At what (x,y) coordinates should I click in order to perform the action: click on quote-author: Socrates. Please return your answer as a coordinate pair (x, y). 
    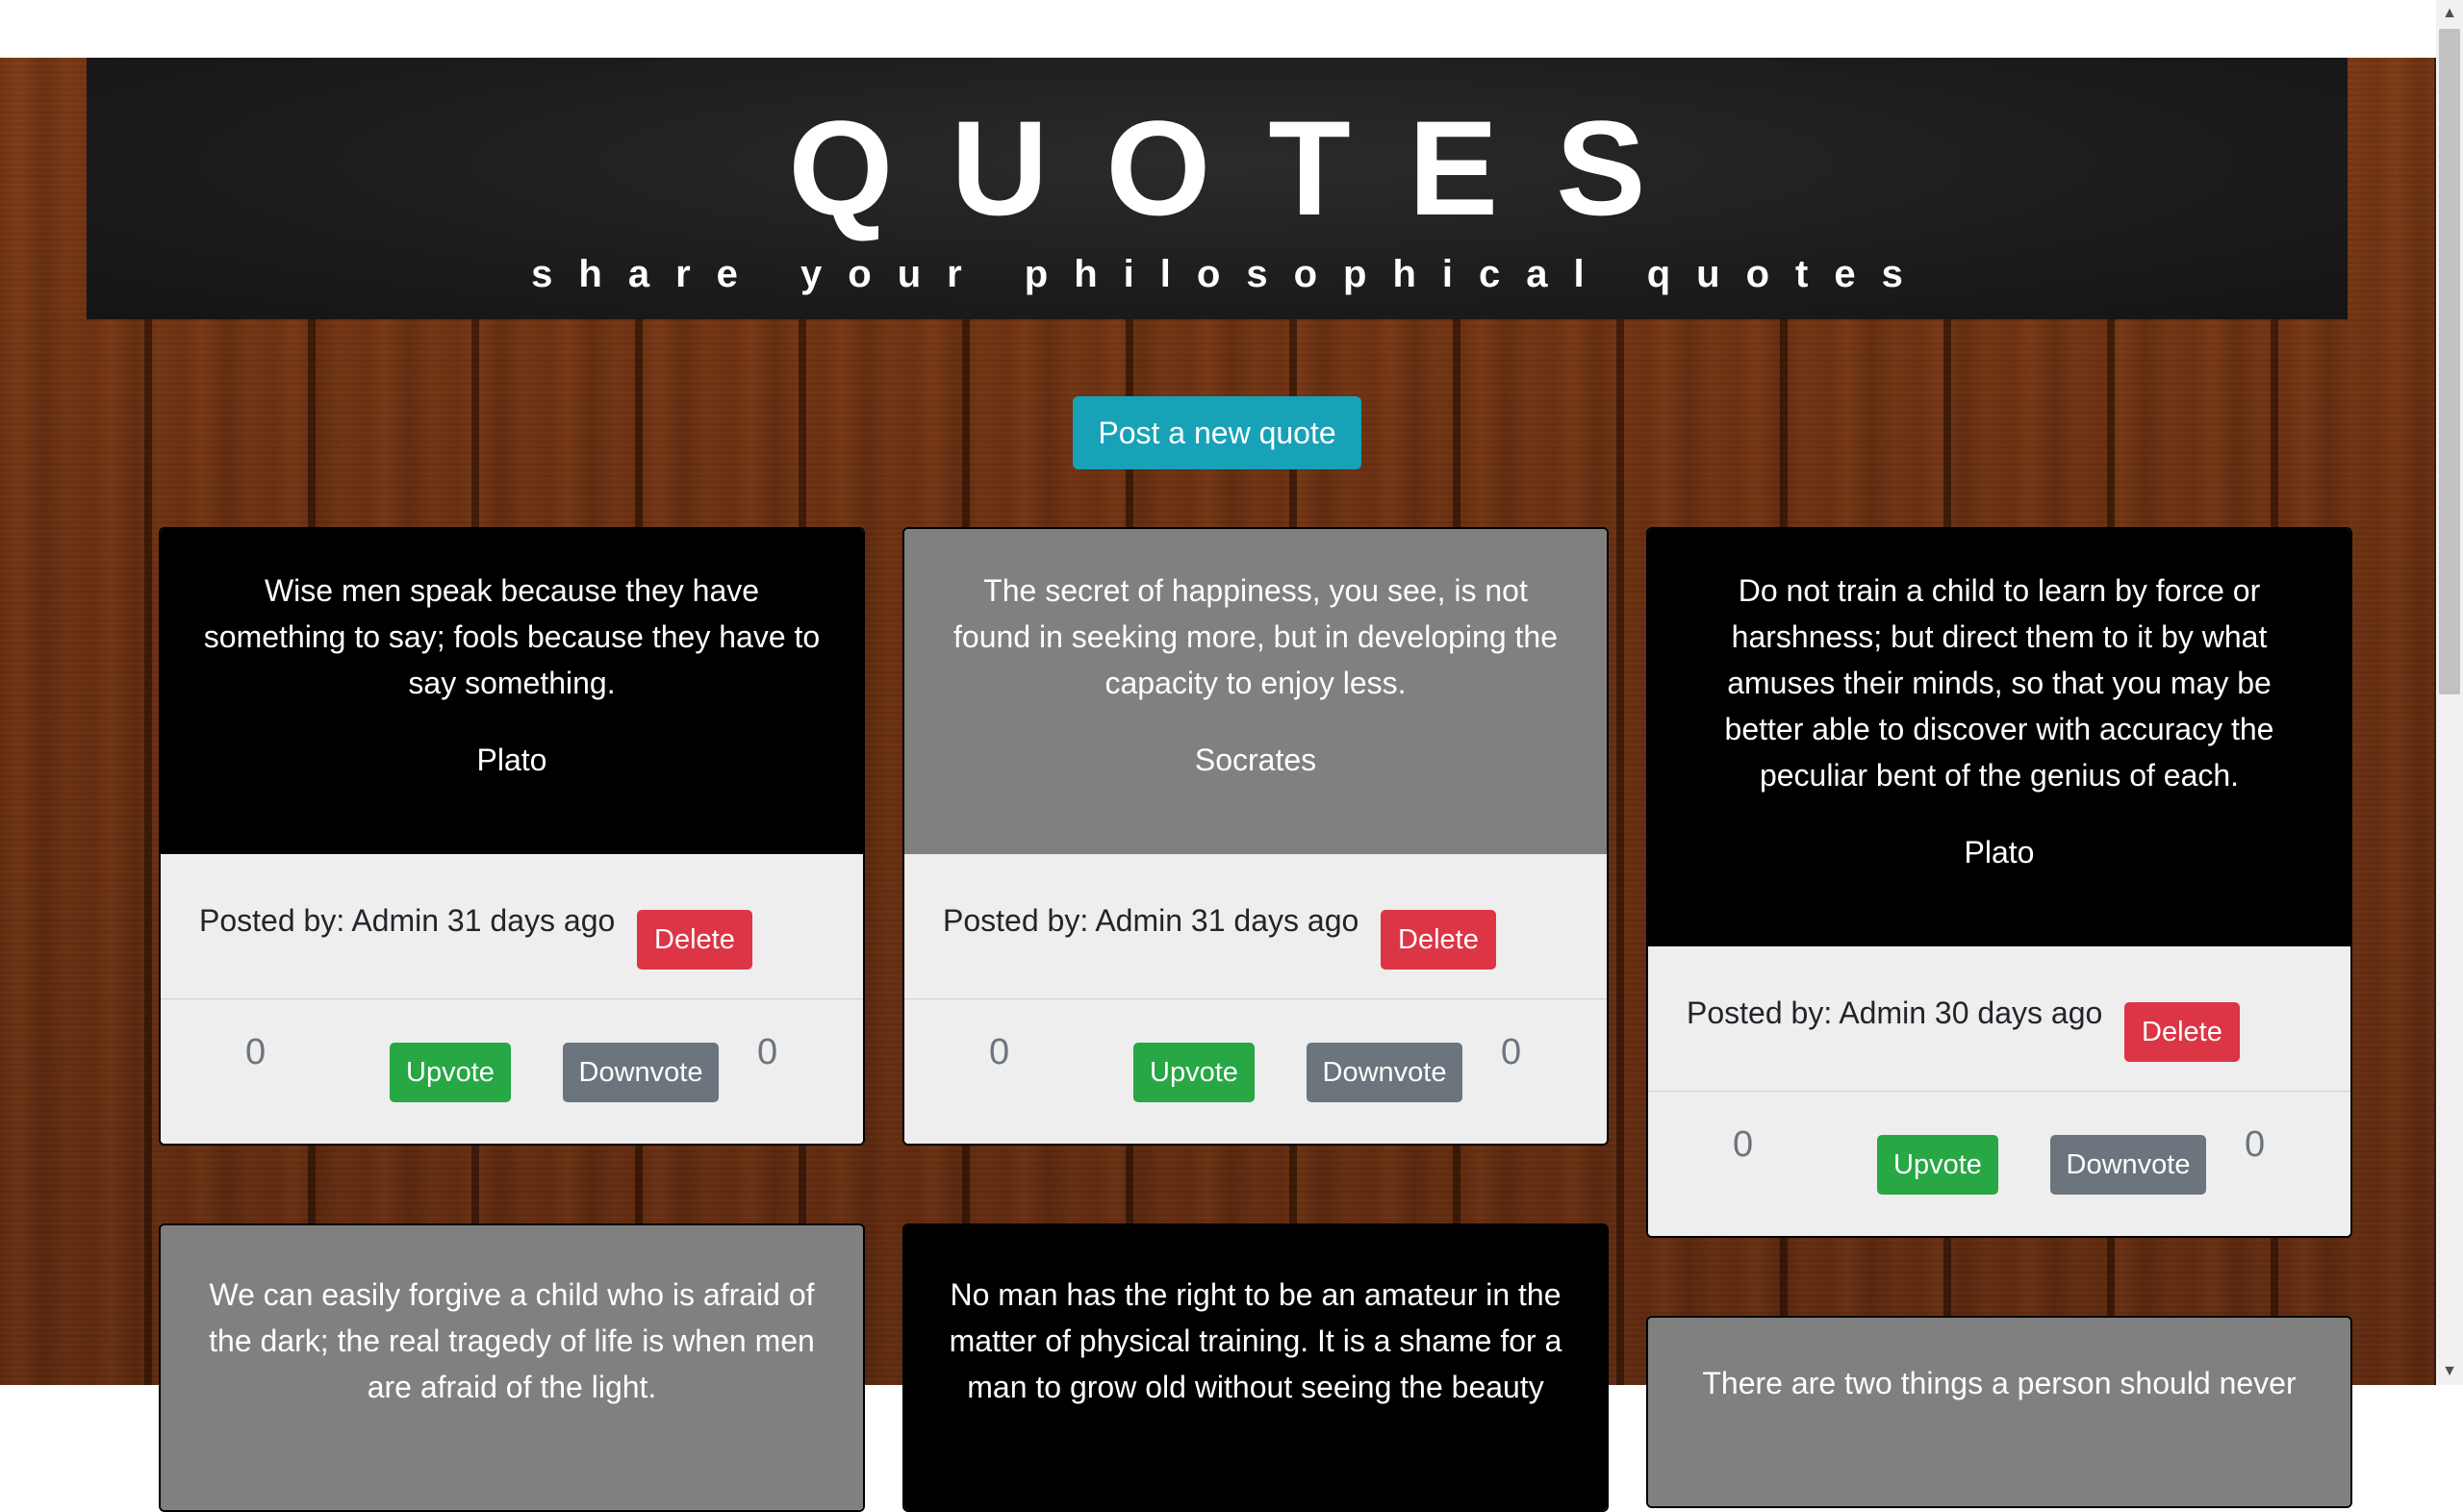
    Looking at the image, I should click on (1255, 760).